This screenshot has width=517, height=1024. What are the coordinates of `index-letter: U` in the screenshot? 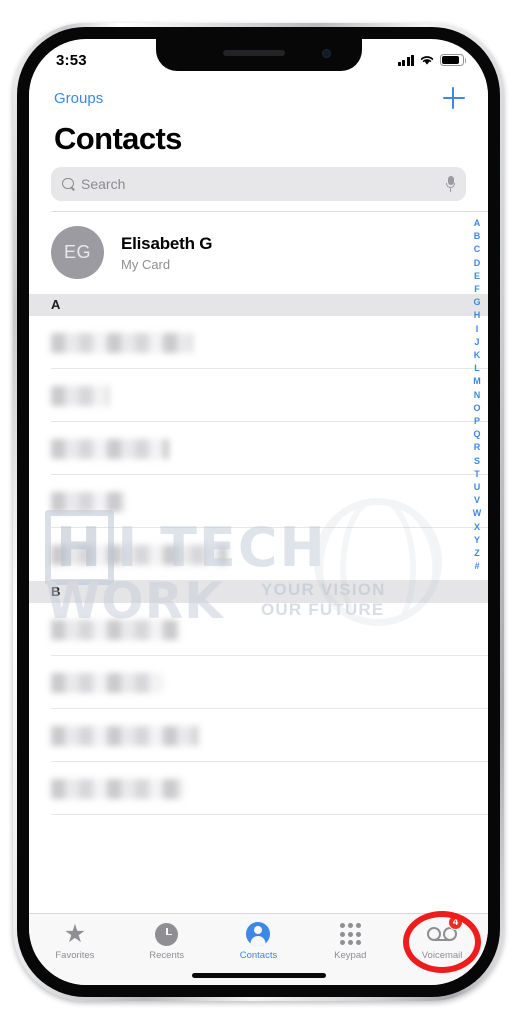 It's located at (477, 487).